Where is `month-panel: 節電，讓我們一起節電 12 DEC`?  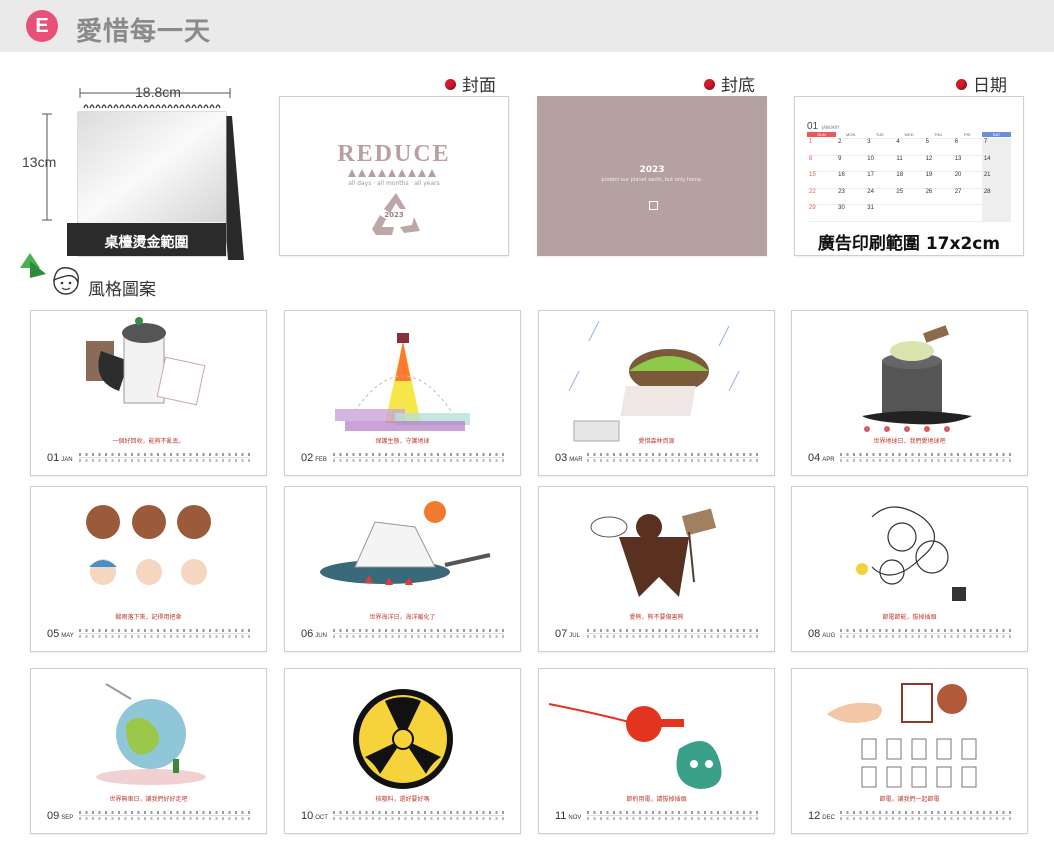 month-panel: 節電，讓我們一起節電 12 DEC is located at coordinates (909, 751).